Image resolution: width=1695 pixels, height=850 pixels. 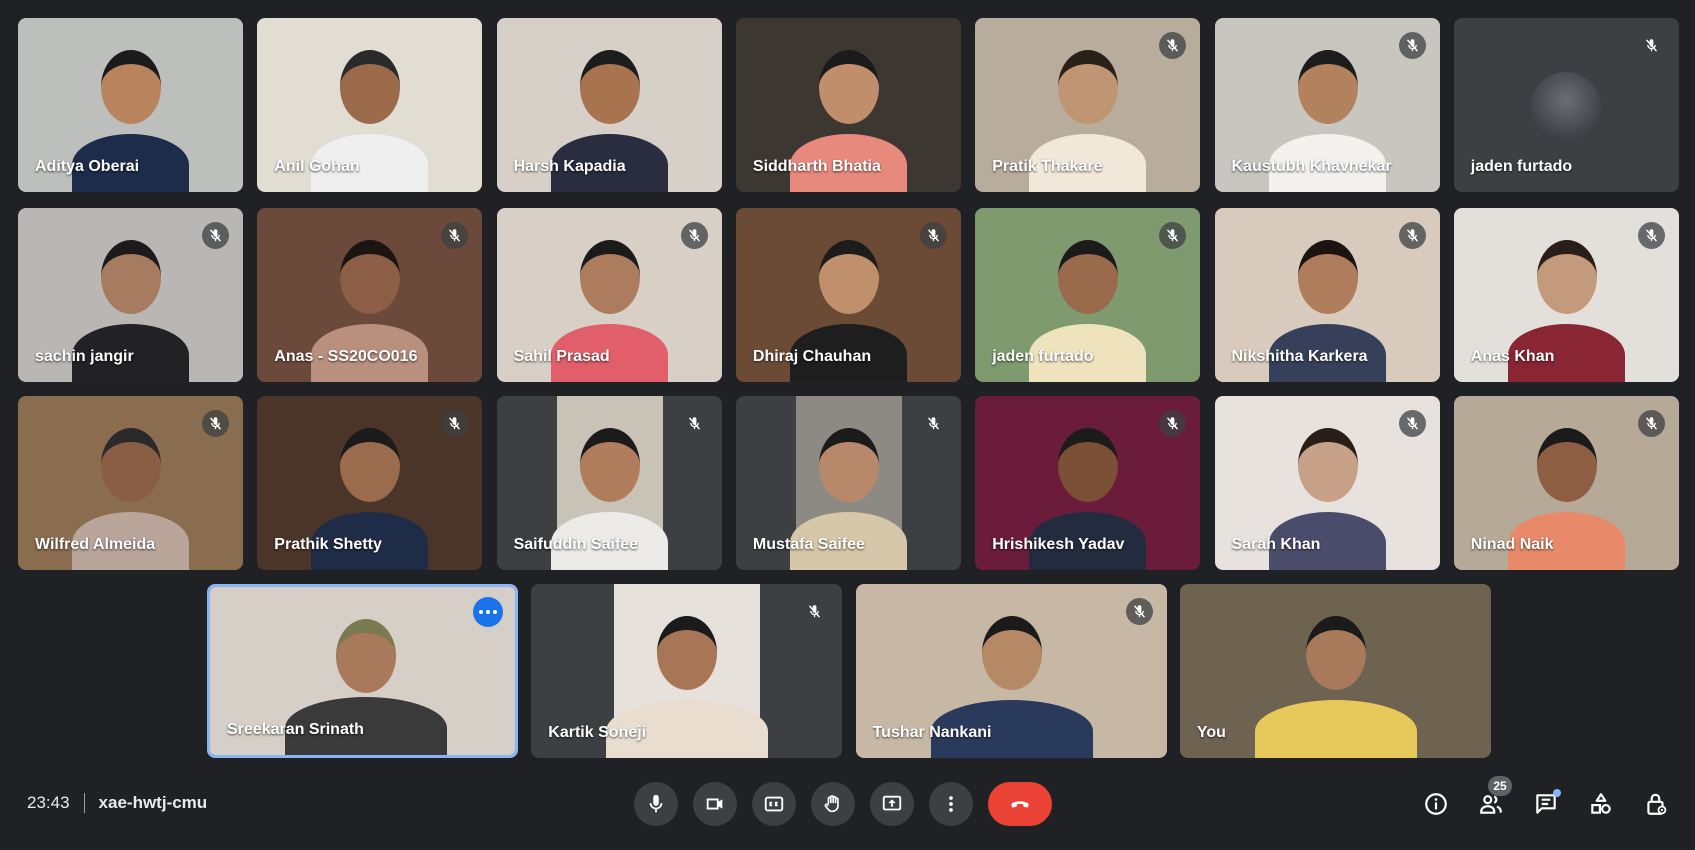 I want to click on participant-name: Harsh Kapadia, so click(x=569, y=166).